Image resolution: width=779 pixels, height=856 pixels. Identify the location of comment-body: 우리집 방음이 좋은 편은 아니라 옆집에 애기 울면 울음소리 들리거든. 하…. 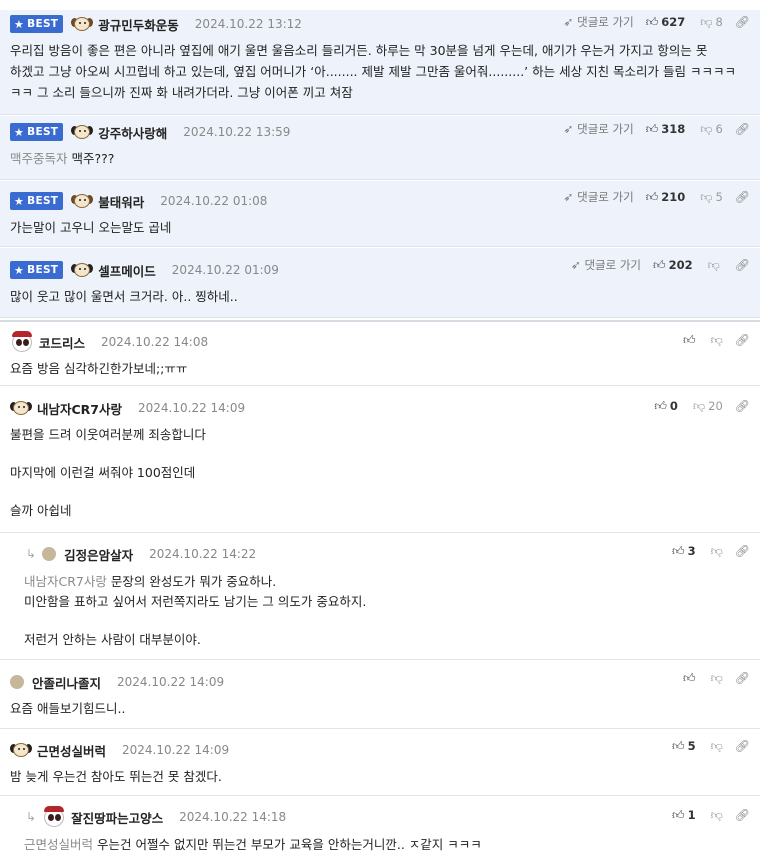
(373, 71).